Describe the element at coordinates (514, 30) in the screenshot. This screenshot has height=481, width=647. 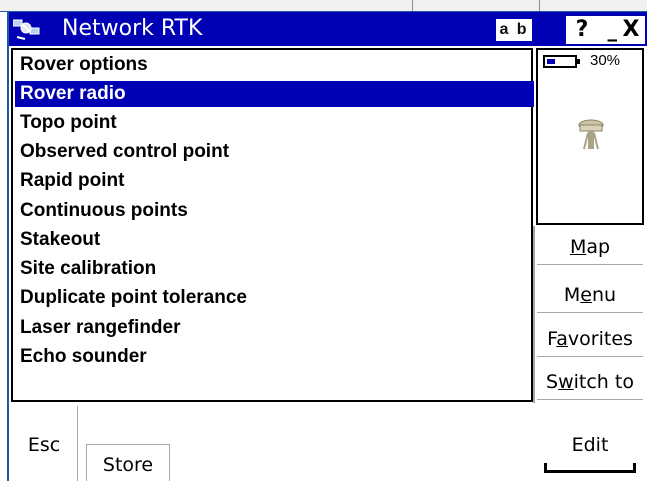
I see `input-mode-indicator: a b` at that location.